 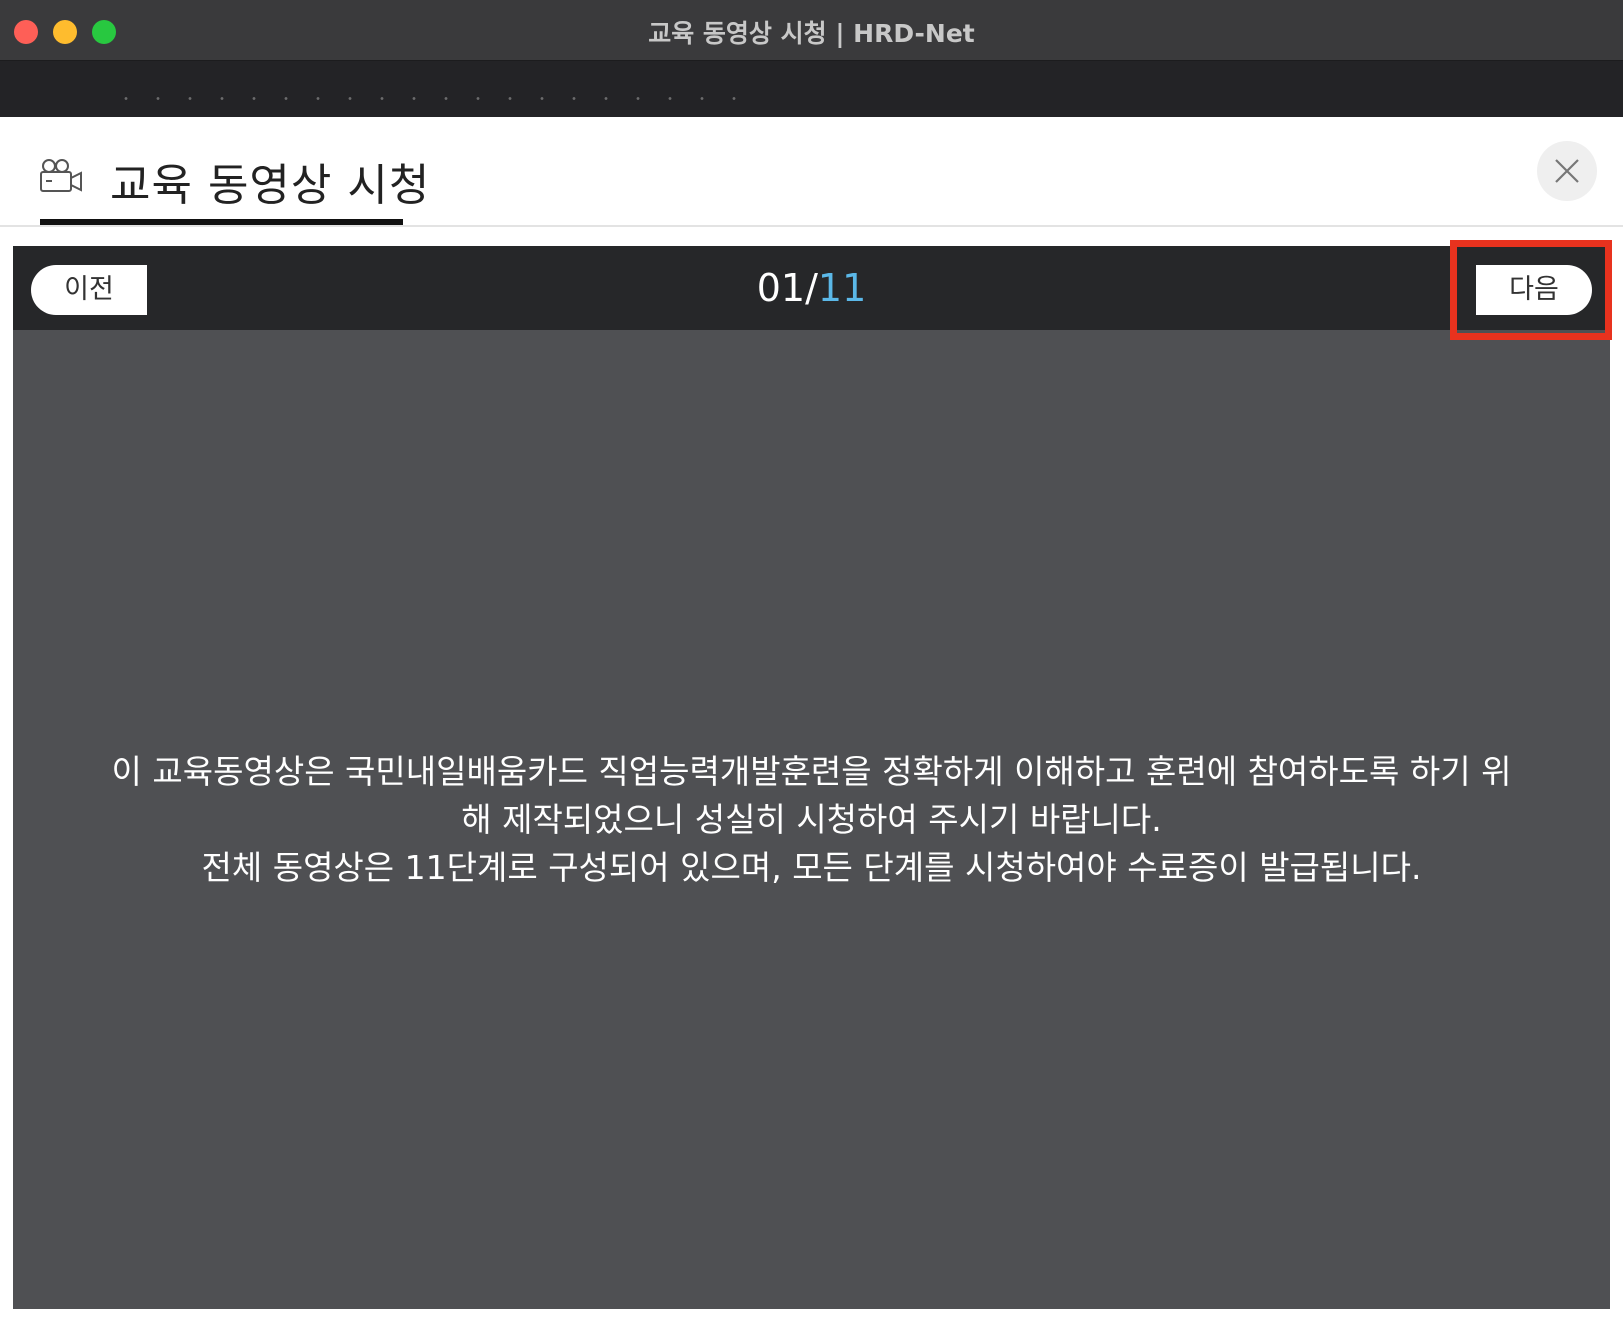 I want to click on close-icon, so click(x=1567, y=171).